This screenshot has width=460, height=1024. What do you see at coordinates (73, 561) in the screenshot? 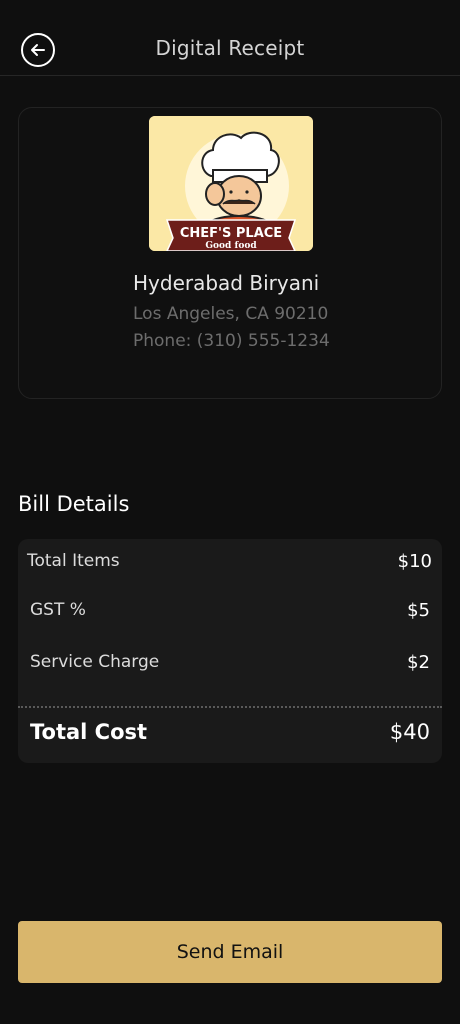
I see `bill-label: Total Items` at bounding box center [73, 561].